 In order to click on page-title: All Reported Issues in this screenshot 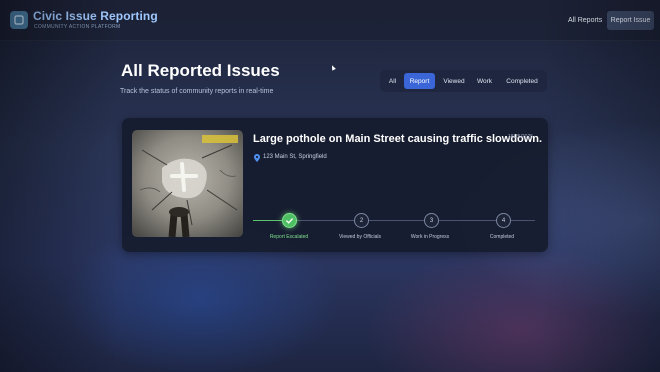, I will do `click(200, 70)`.